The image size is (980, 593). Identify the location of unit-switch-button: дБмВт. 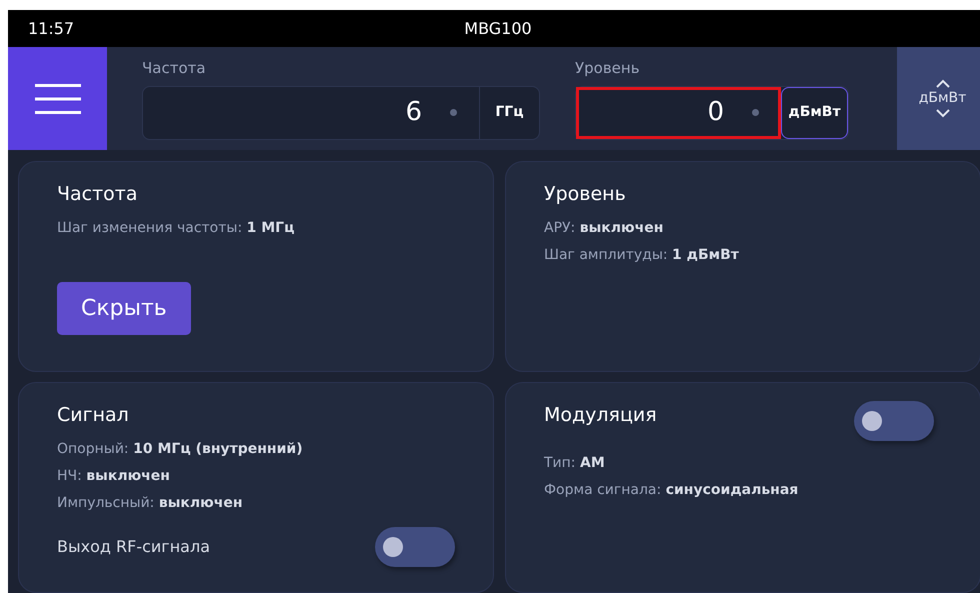
(938, 98).